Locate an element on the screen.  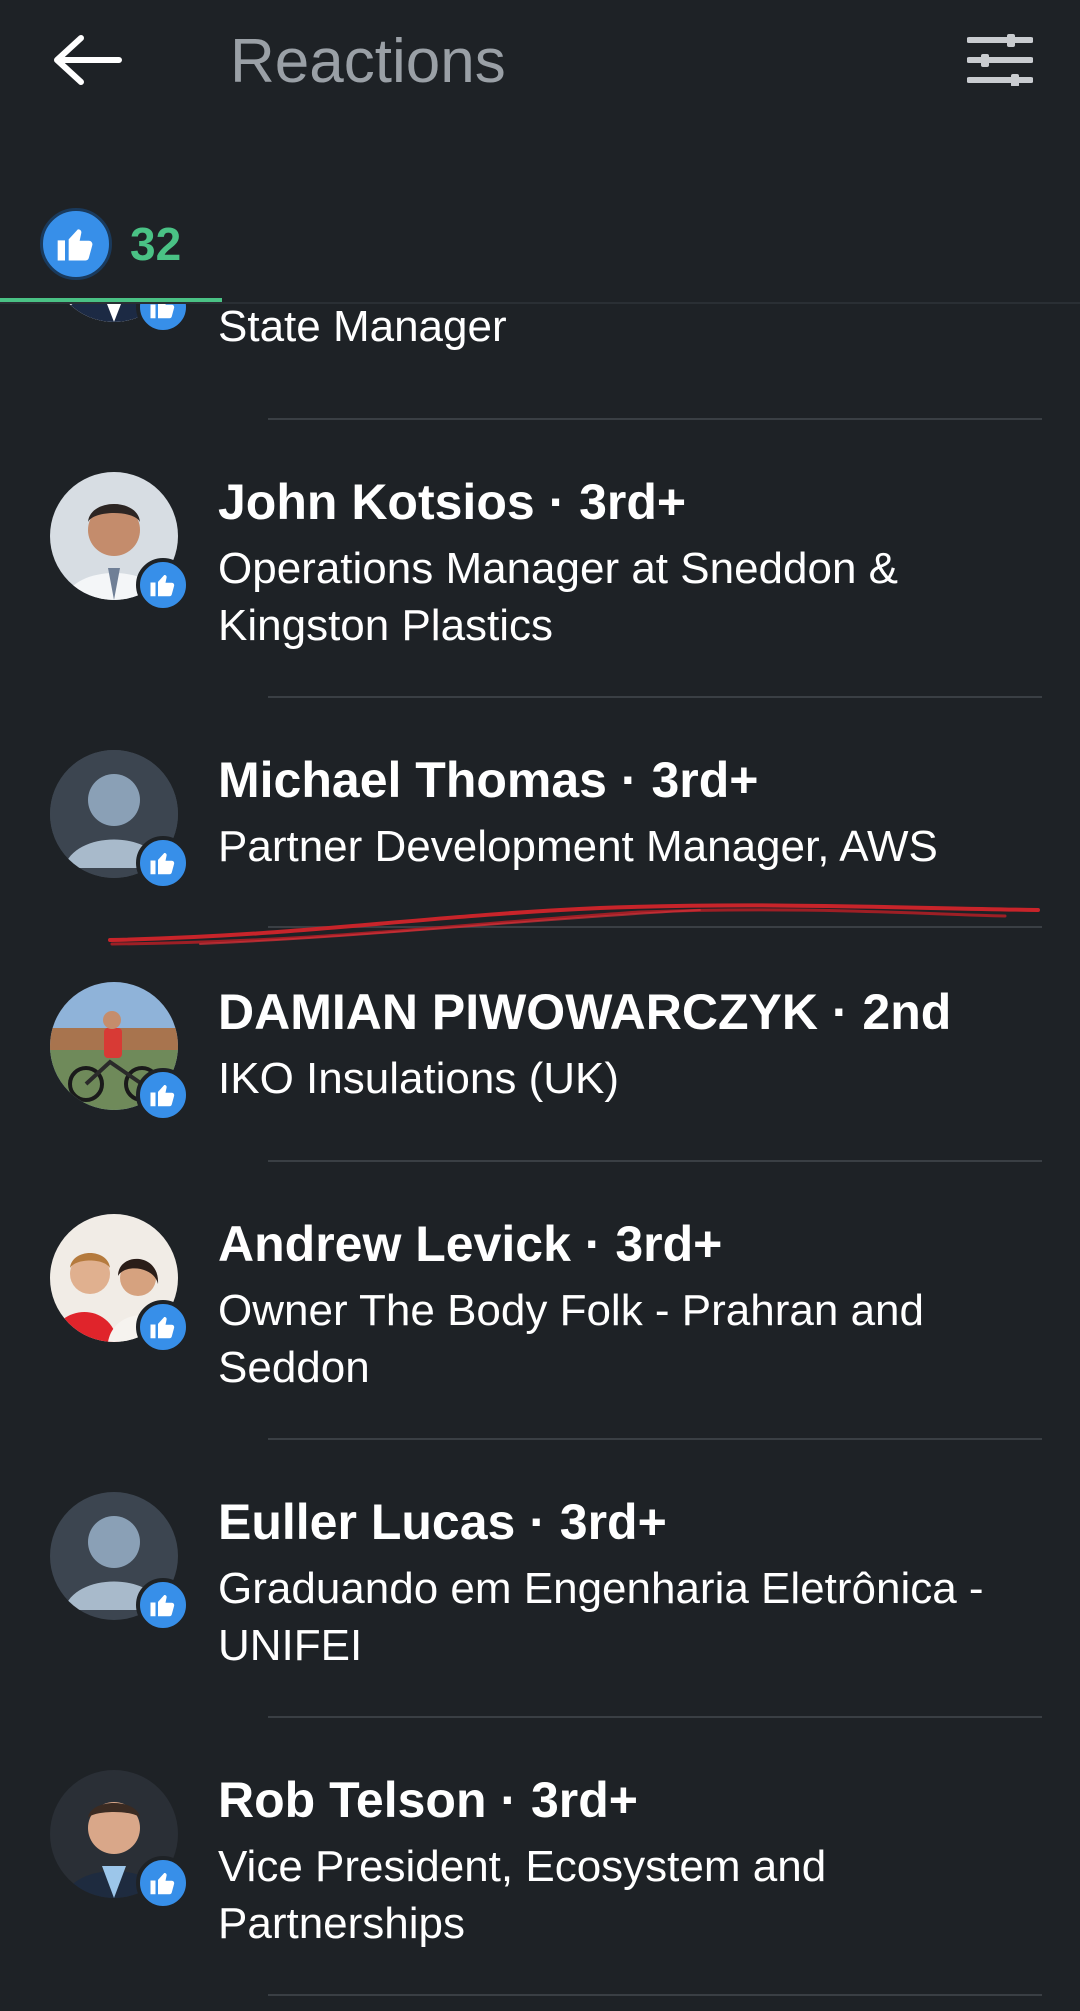
reactor-name-line: Rob Telson · 3rd+ is located at coordinates (629, 1800).